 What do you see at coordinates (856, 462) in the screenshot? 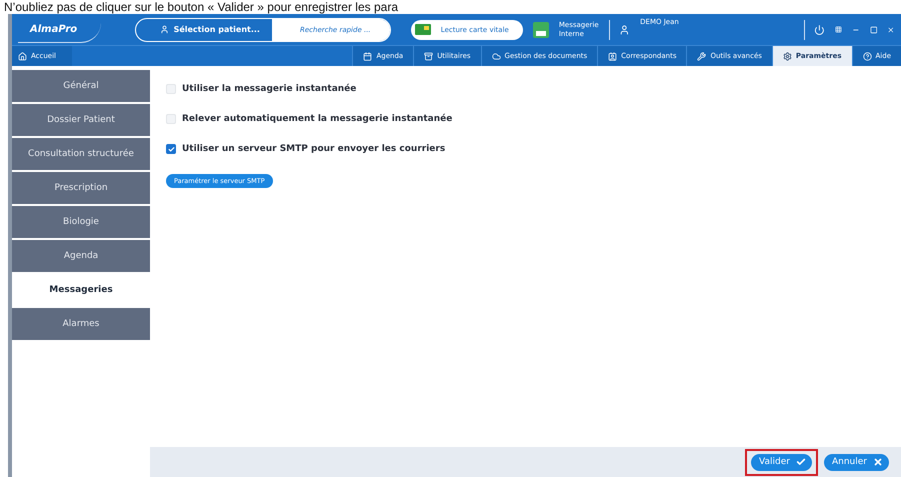
I see `cancel-button: Annuler` at bounding box center [856, 462].